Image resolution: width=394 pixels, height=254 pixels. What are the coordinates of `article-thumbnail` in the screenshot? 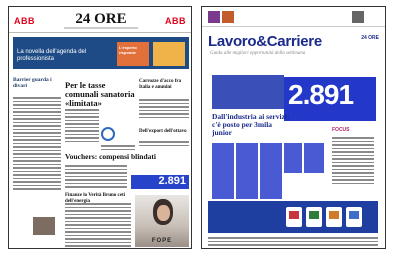 It's located at (44, 226).